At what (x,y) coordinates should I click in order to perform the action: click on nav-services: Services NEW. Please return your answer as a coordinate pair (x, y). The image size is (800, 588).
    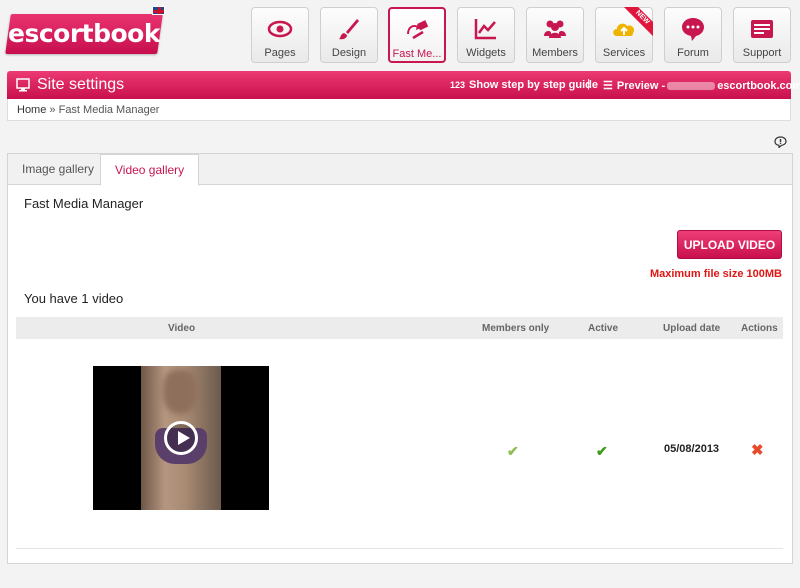
    Looking at the image, I should click on (624, 35).